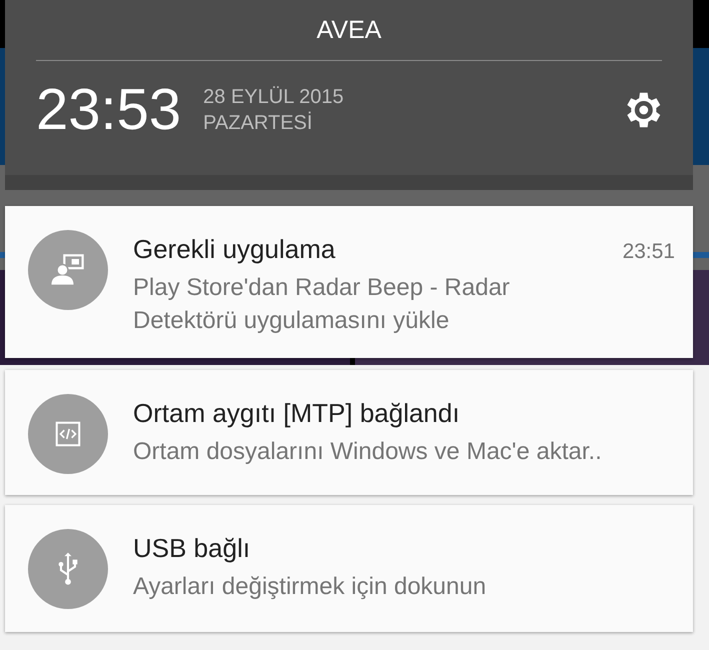 This screenshot has height=650, width=709. I want to click on clock: 23:53, so click(109, 110).